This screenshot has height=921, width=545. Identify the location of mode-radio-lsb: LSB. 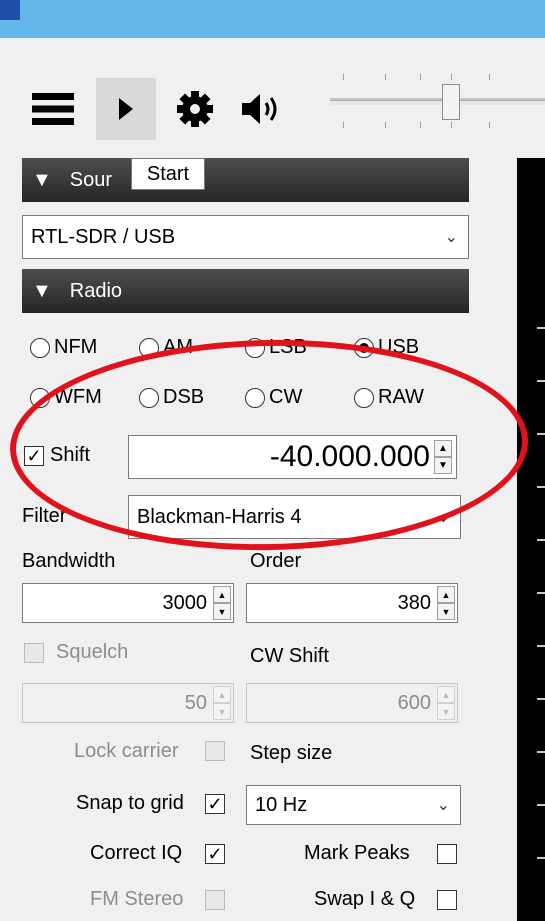
(276, 347).